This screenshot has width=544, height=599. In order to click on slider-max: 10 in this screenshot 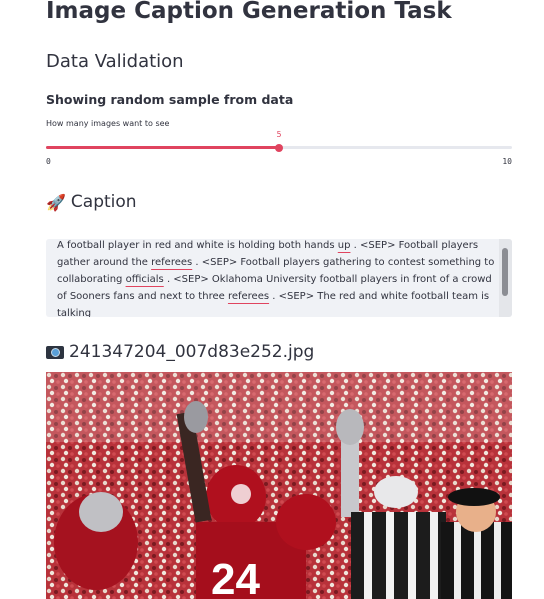, I will do `click(507, 161)`.